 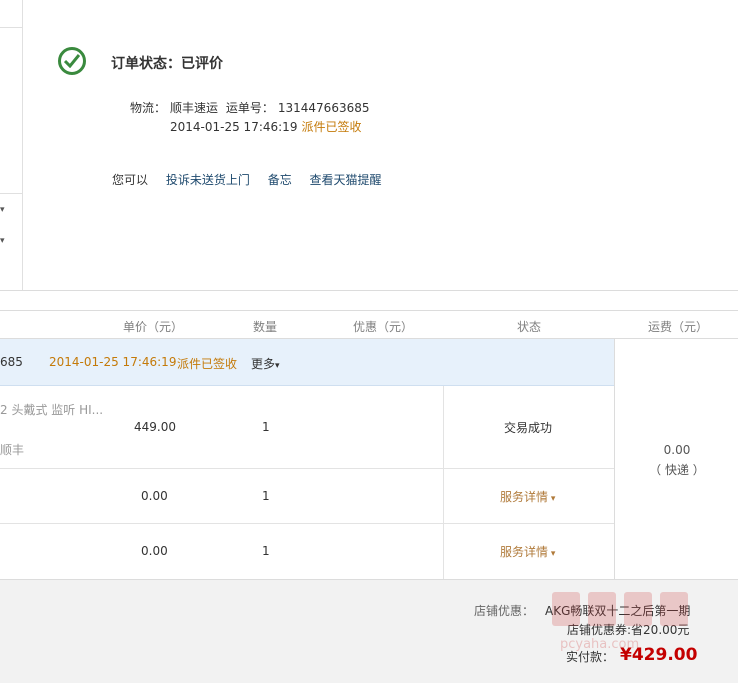 I want to click on tracking-number: 131447663685, so click(x=323, y=108).